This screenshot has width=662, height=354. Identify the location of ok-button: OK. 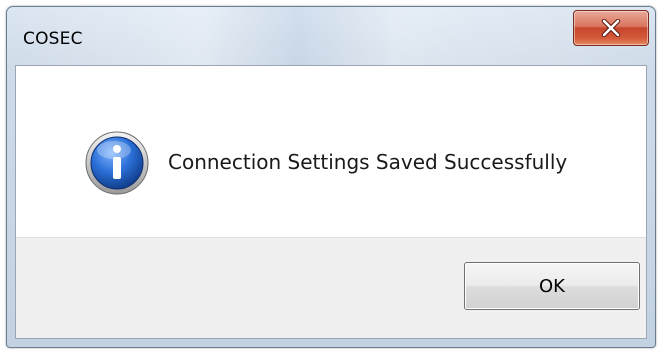
(552, 286).